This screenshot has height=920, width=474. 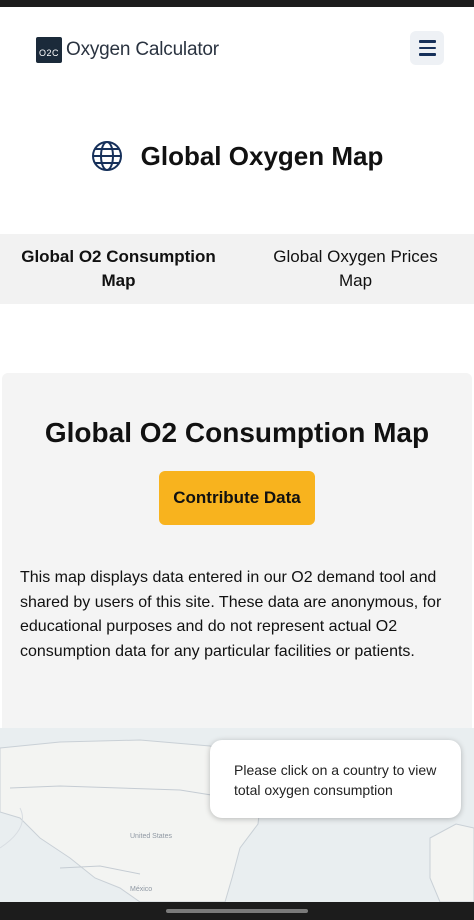 I want to click on hamburger-menu-button, so click(x=427, y=48).